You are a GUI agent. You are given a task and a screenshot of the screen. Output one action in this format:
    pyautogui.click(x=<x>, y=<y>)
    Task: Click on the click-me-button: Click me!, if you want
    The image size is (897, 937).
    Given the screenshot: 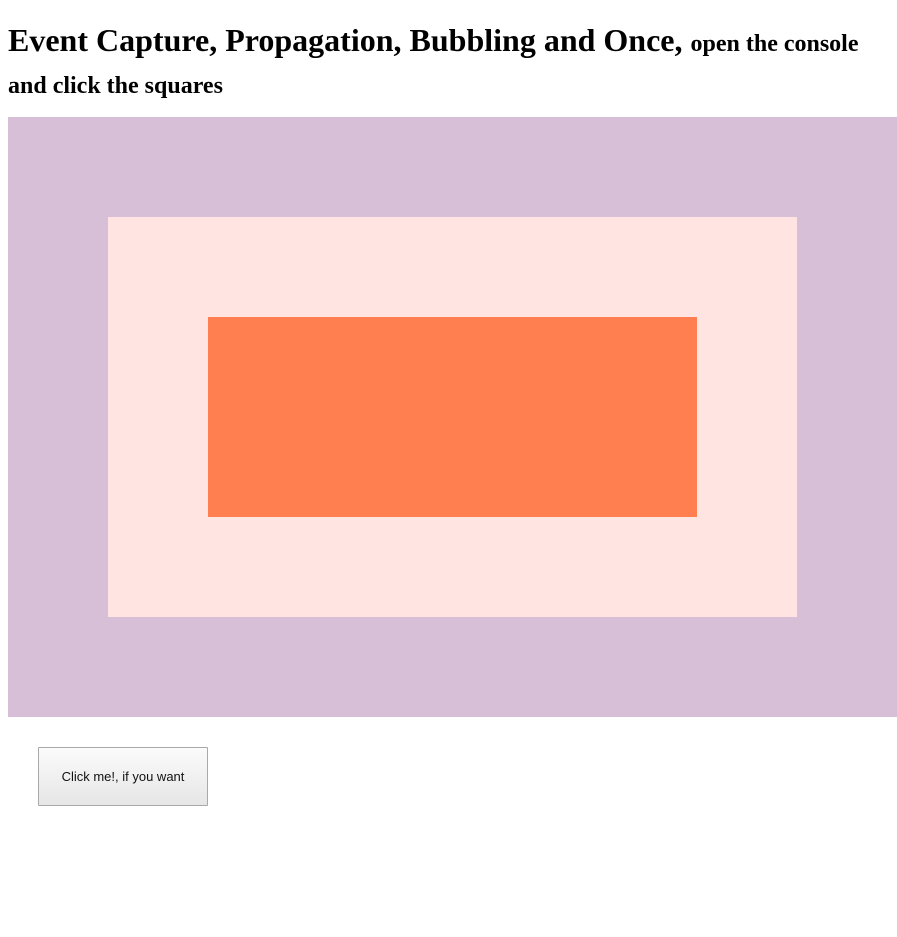 What is the action you would take?
    pyautogui.click(x=123, y=776)
    